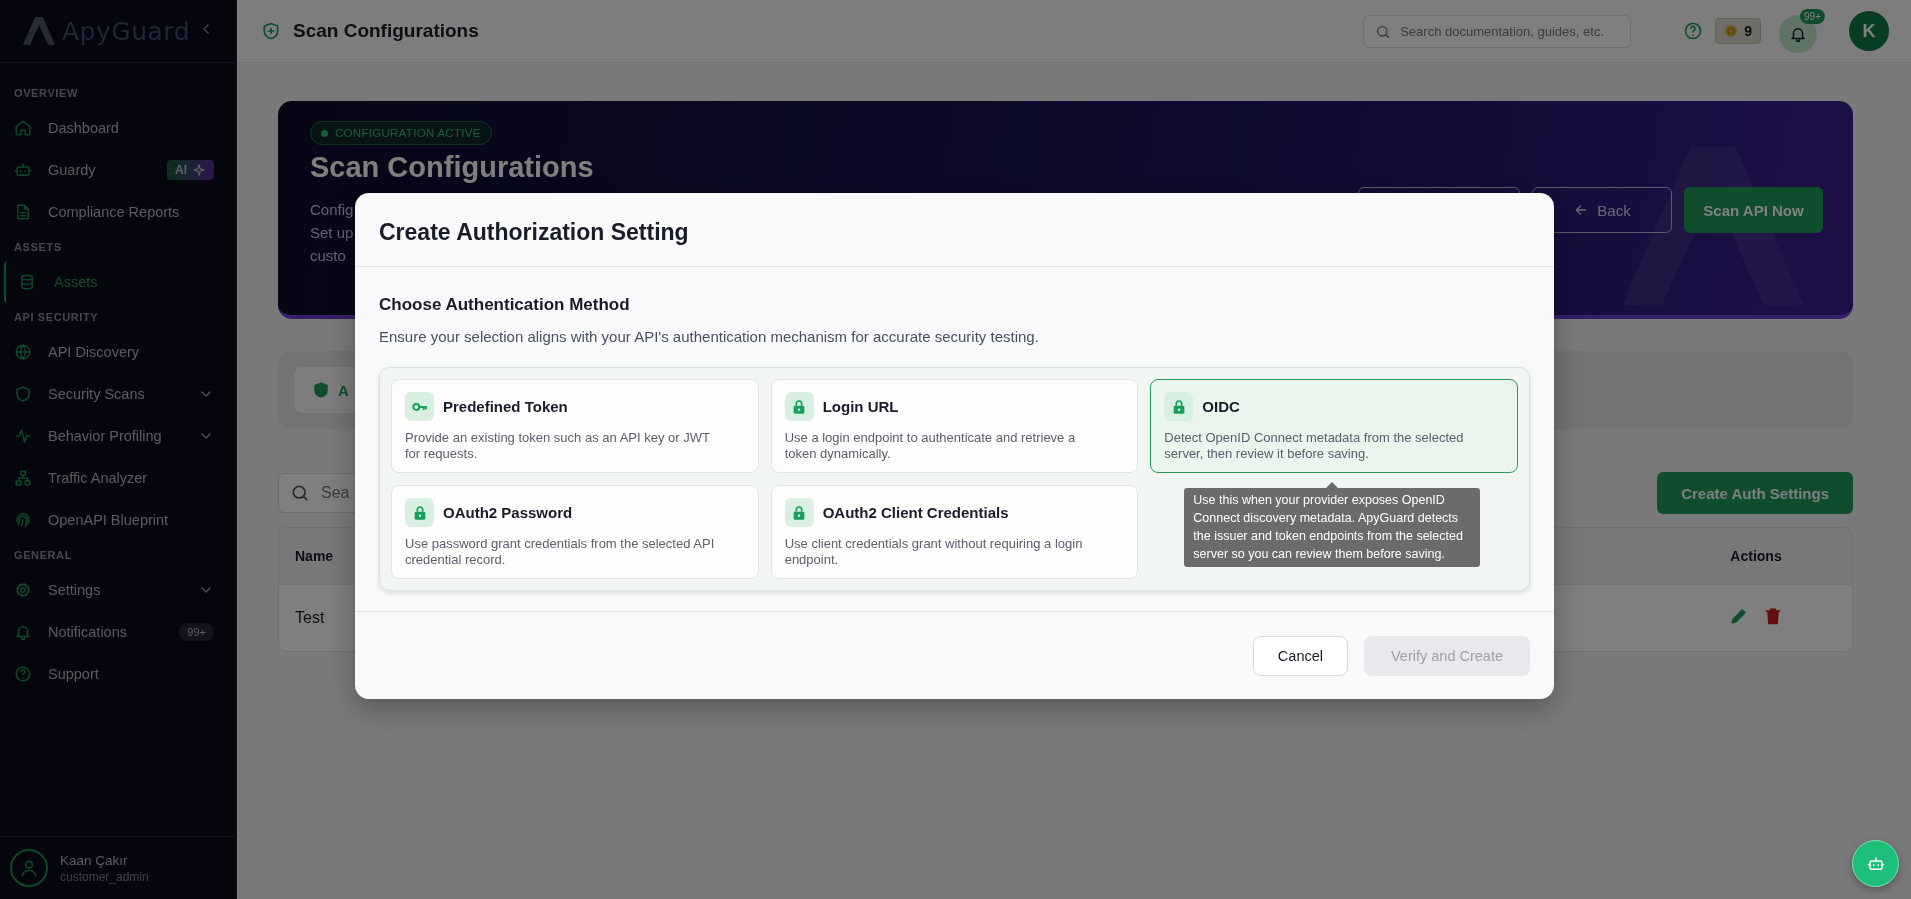 Image resolution: width=1911 pixels, height=899 pixels. Describe the element at coordinates (23, 352) in the screenshot. I see `globe-icon` at that location.